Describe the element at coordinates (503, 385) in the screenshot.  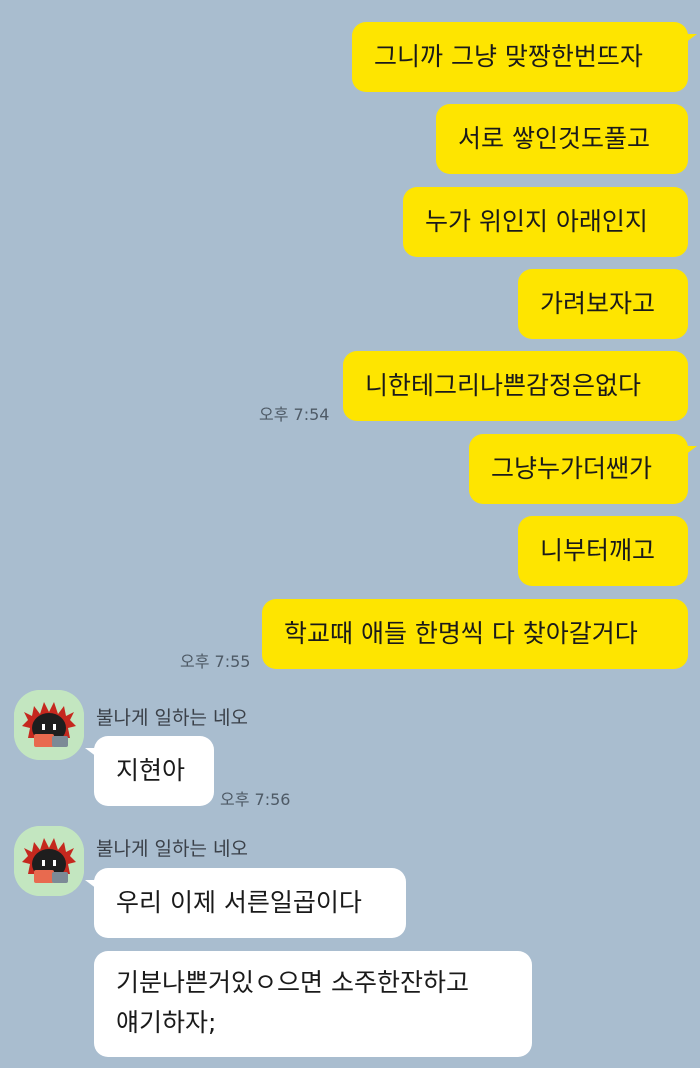
I see `message-text: 니한테그리나쁜감정은없다` at that location.